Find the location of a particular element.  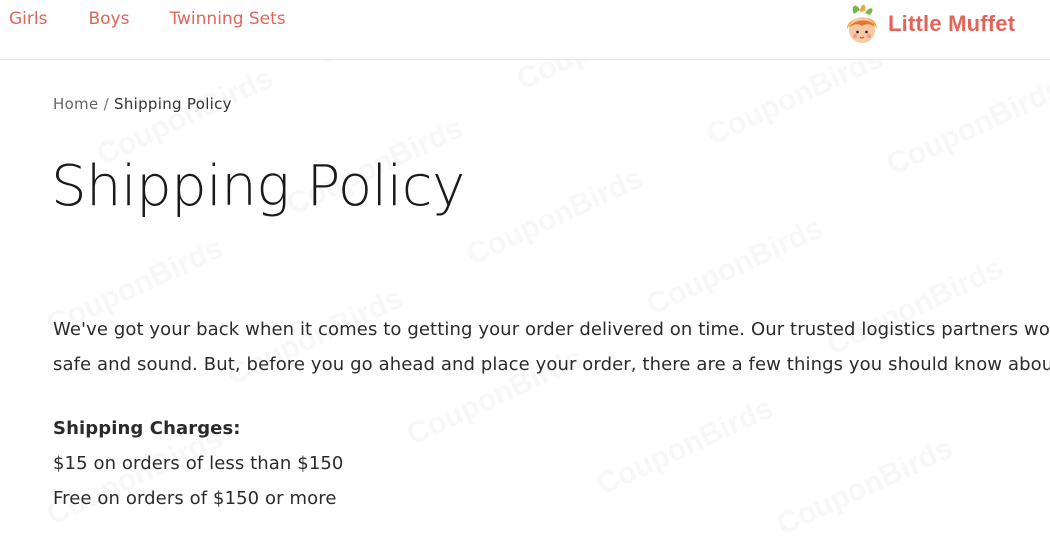

shipping-charges-heading: Shipping Charges: is located at coordinates (147, 428).